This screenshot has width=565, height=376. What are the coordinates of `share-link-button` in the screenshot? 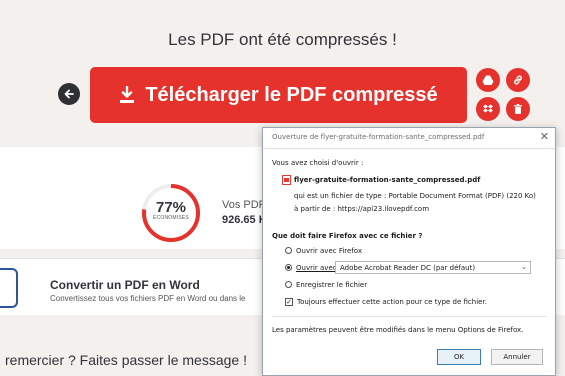 It's located at (518, 80).